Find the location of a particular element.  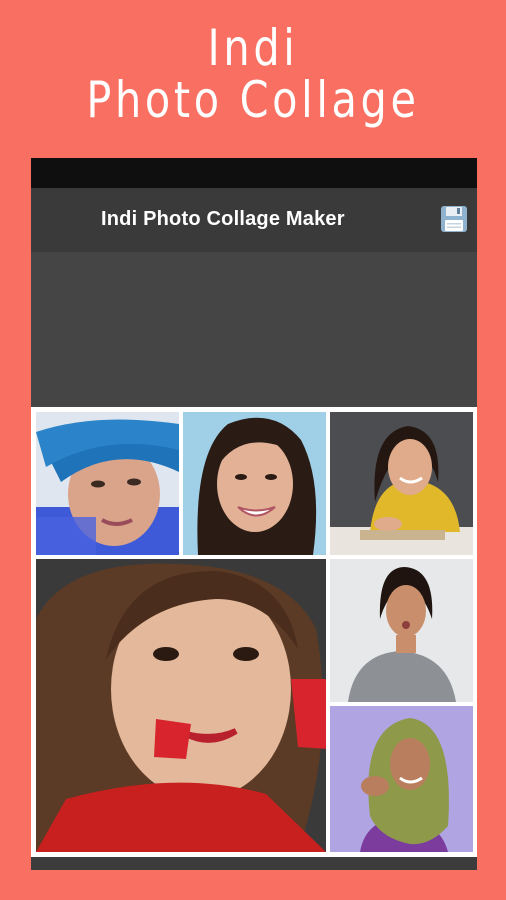

save-button is located at coordinates (454, 219).